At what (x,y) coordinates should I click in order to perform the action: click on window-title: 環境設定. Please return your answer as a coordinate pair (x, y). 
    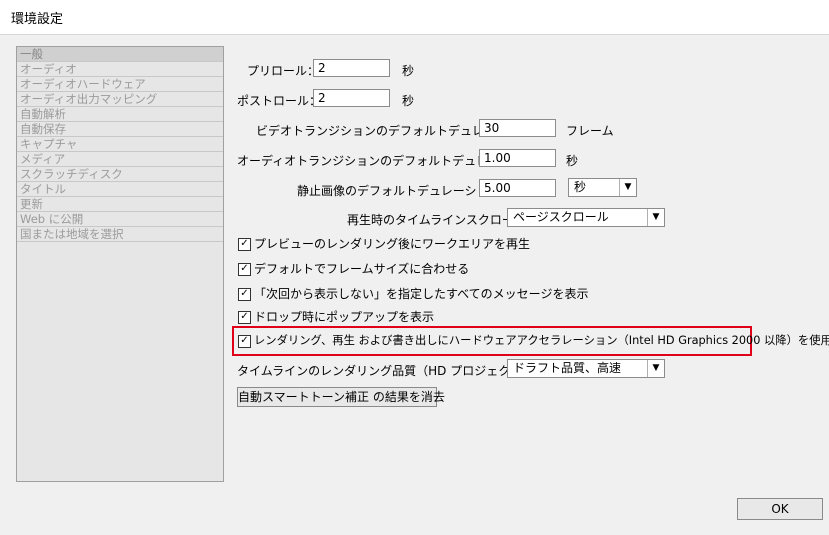
    Looking at the image, I should click on (37, 19).